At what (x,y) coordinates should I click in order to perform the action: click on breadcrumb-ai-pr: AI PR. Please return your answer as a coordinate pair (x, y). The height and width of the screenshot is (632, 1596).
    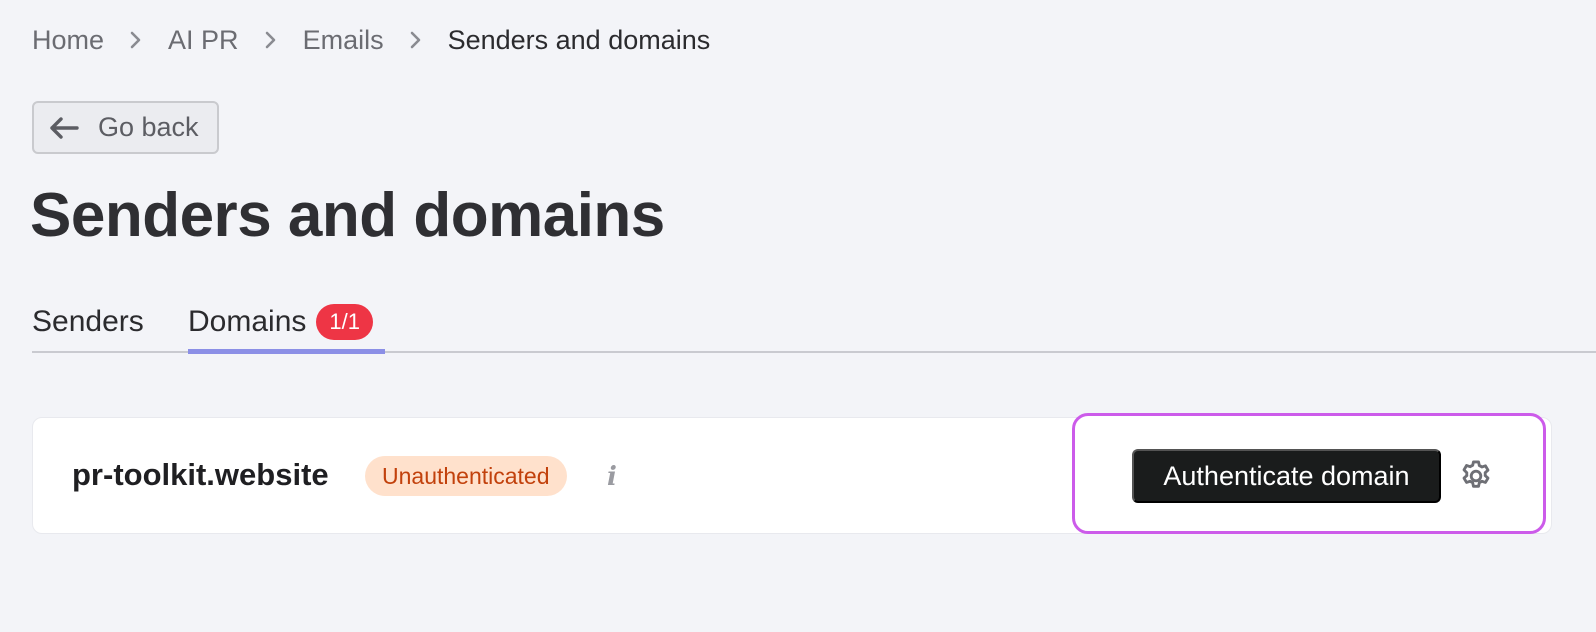
    Looking at the image, I should click on (203, 40).